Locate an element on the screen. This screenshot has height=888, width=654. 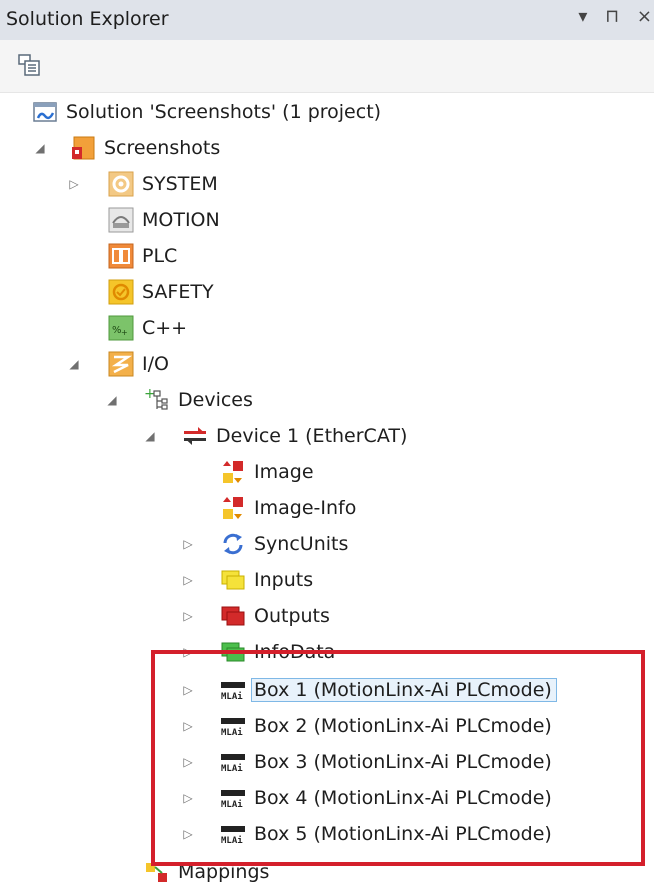
tree-item-plc: PLC is located at coordinates (142, 256).